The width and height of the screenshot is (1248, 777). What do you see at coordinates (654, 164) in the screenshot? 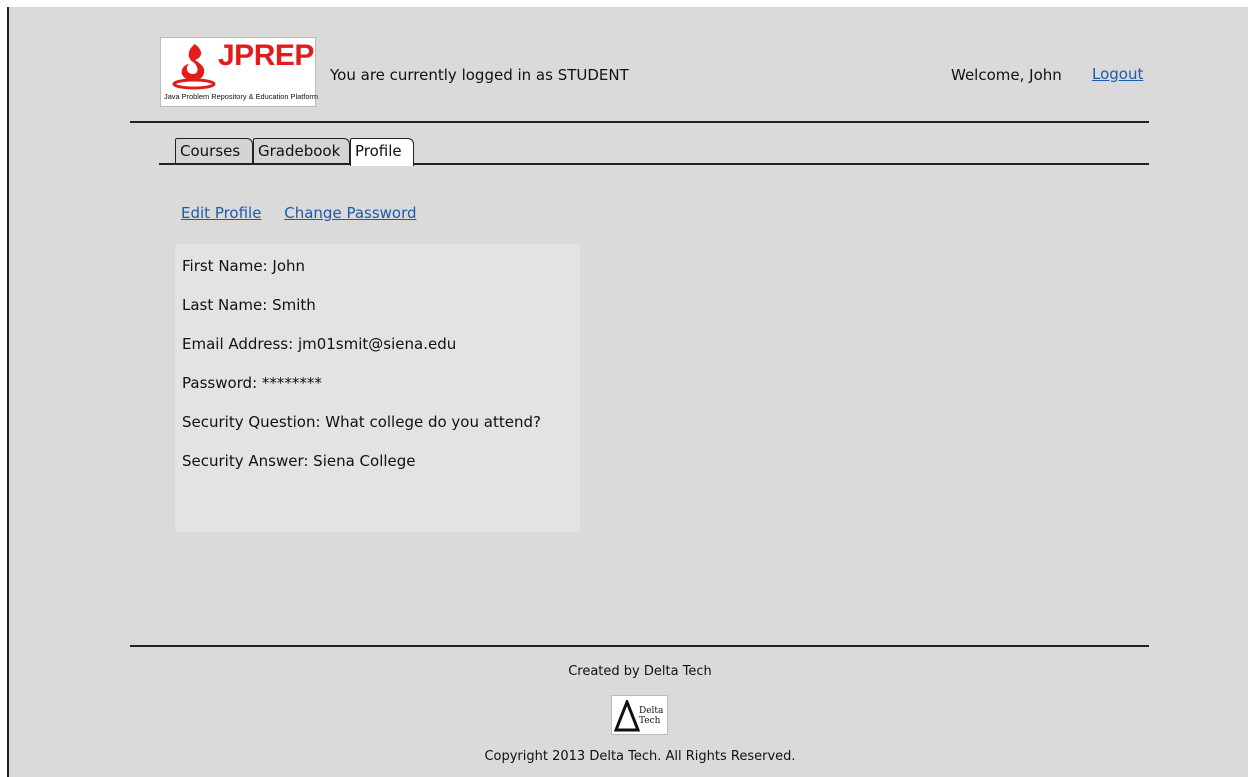
I see `tab-baseline` at bounding box center [654, 164].